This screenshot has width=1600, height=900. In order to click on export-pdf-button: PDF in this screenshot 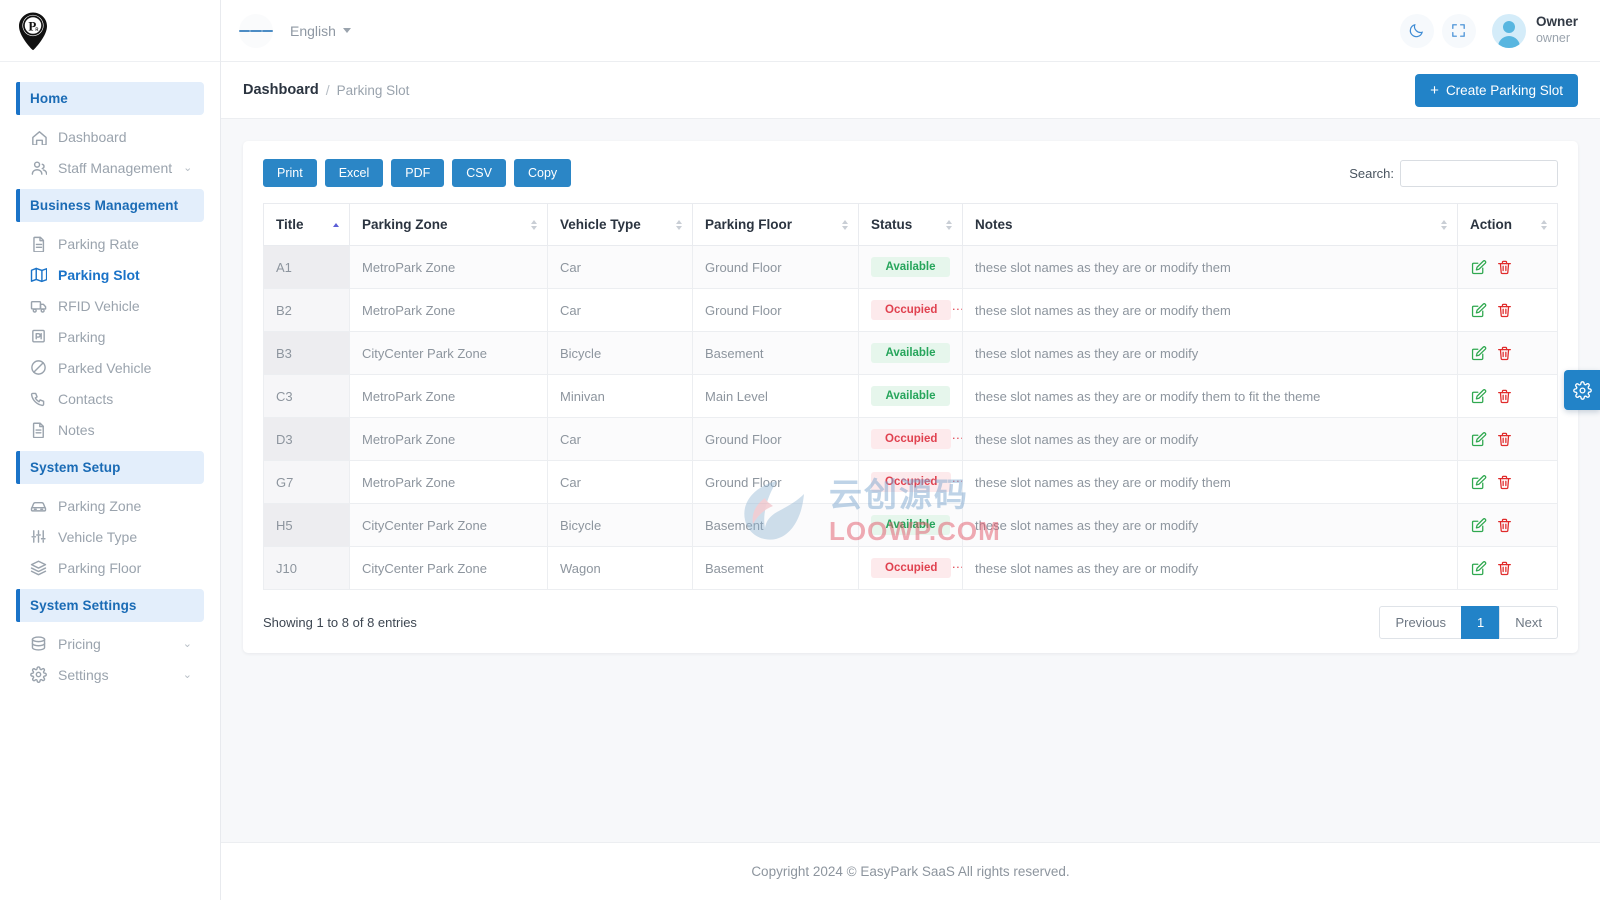, I will do `click(418, 173)`.